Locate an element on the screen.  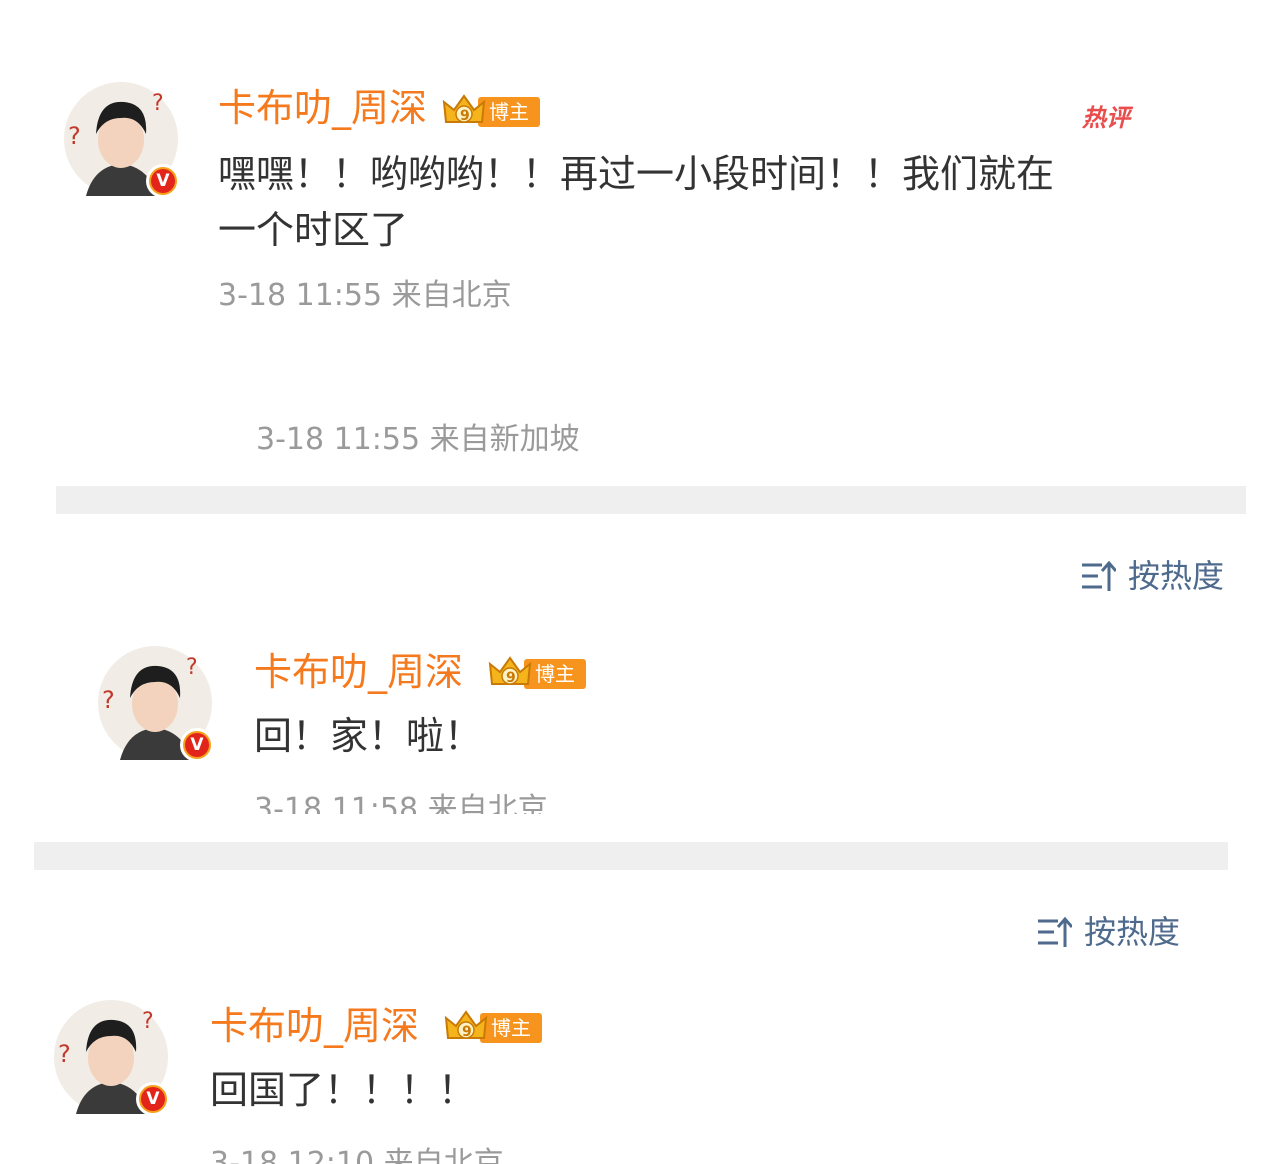
hot-comment-tag: 热评 is located at coordinates (1106, 118).